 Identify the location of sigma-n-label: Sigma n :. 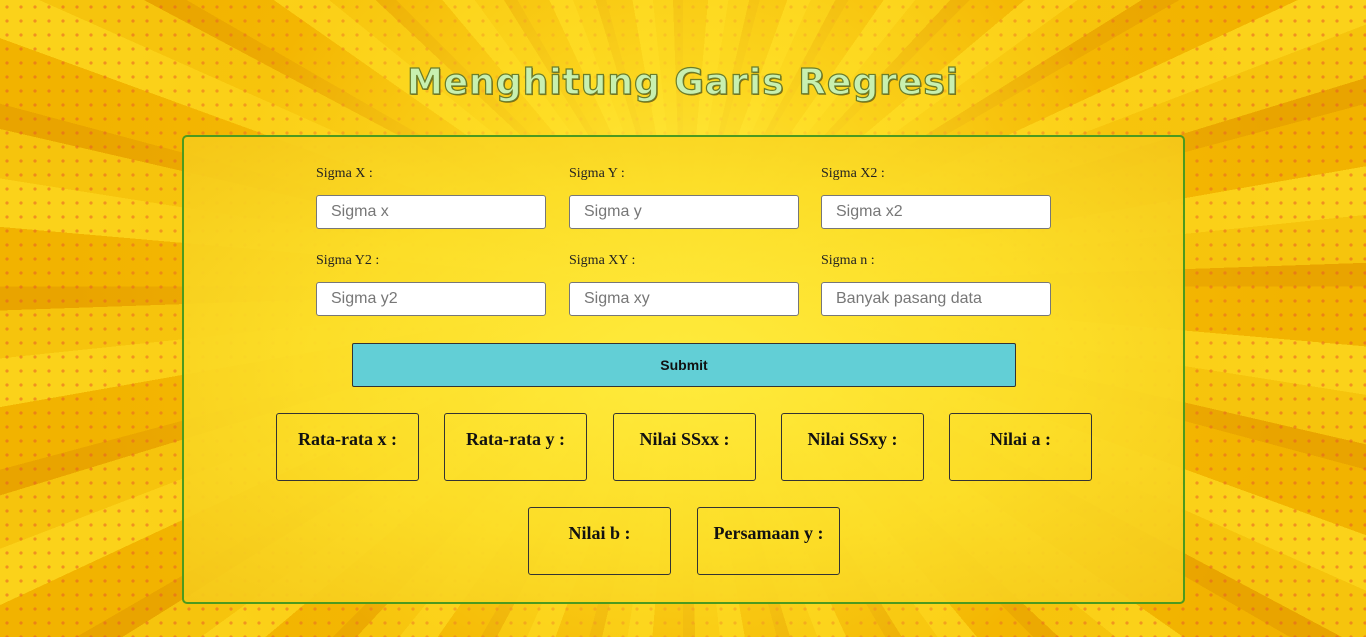
(848, 260).